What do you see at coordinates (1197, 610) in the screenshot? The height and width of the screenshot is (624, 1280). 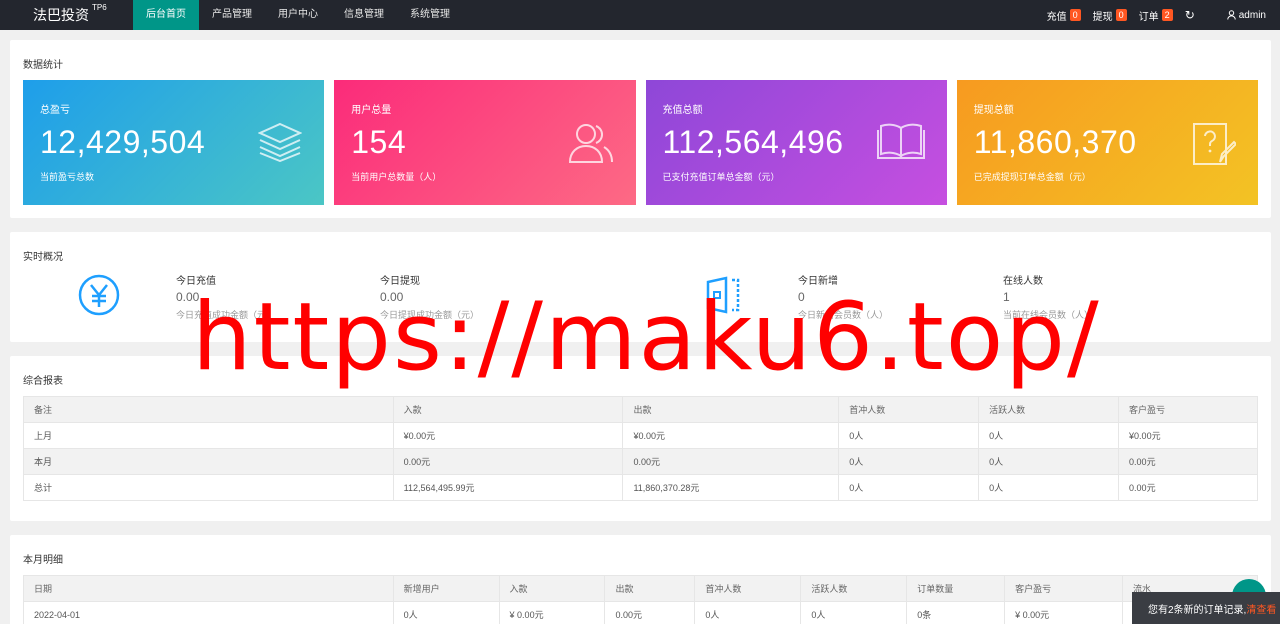 I see `notice-text: 您有2条新的订单记录,` at bounding box center [1197, 610].